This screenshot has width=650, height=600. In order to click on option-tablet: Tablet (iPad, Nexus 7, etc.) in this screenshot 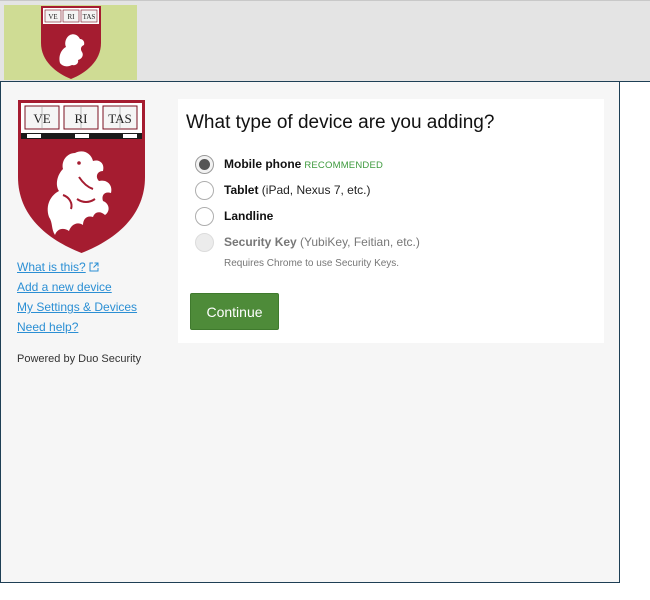, I will do `click(283, 190)`.